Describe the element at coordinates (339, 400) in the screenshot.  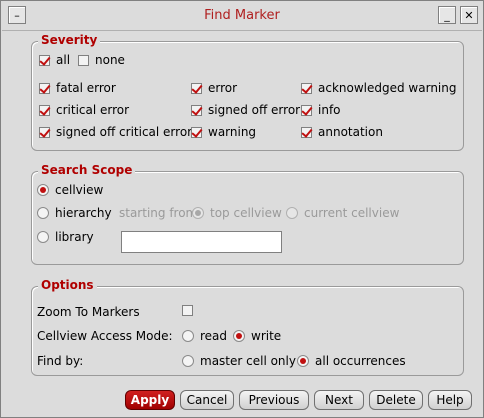
I see `next-button: Next` at that location.